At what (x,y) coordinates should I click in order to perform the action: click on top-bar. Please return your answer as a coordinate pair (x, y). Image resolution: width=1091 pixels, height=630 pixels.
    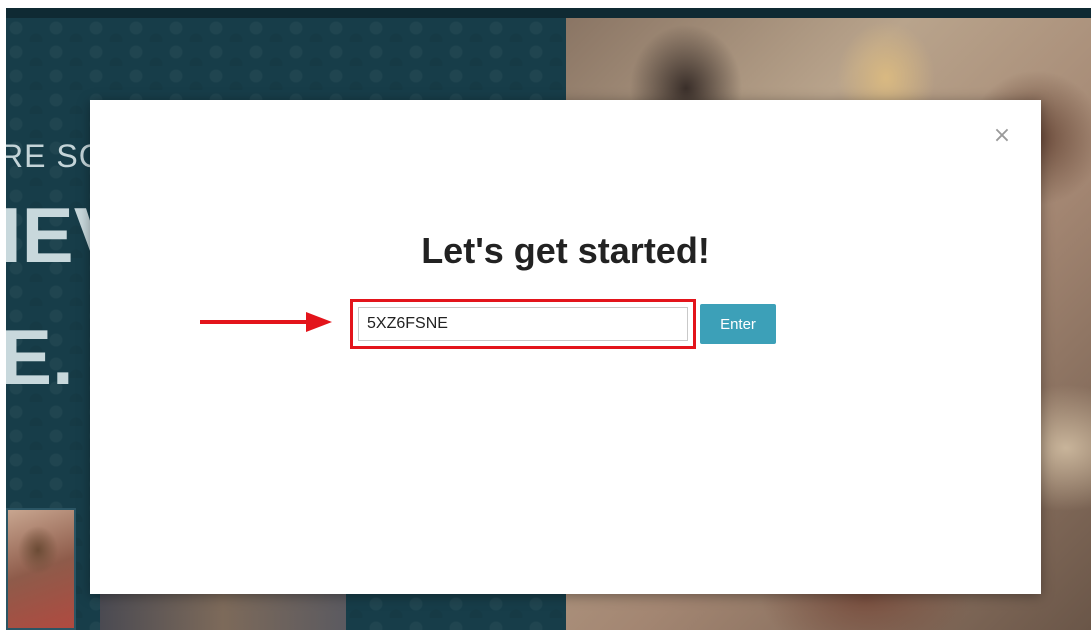
    Looking at the image, I should click on (548, 13).